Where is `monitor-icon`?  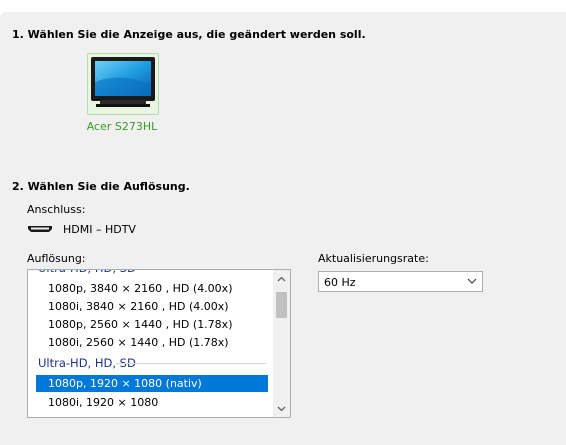
monitor-icon is located at coordinates (123, 82).